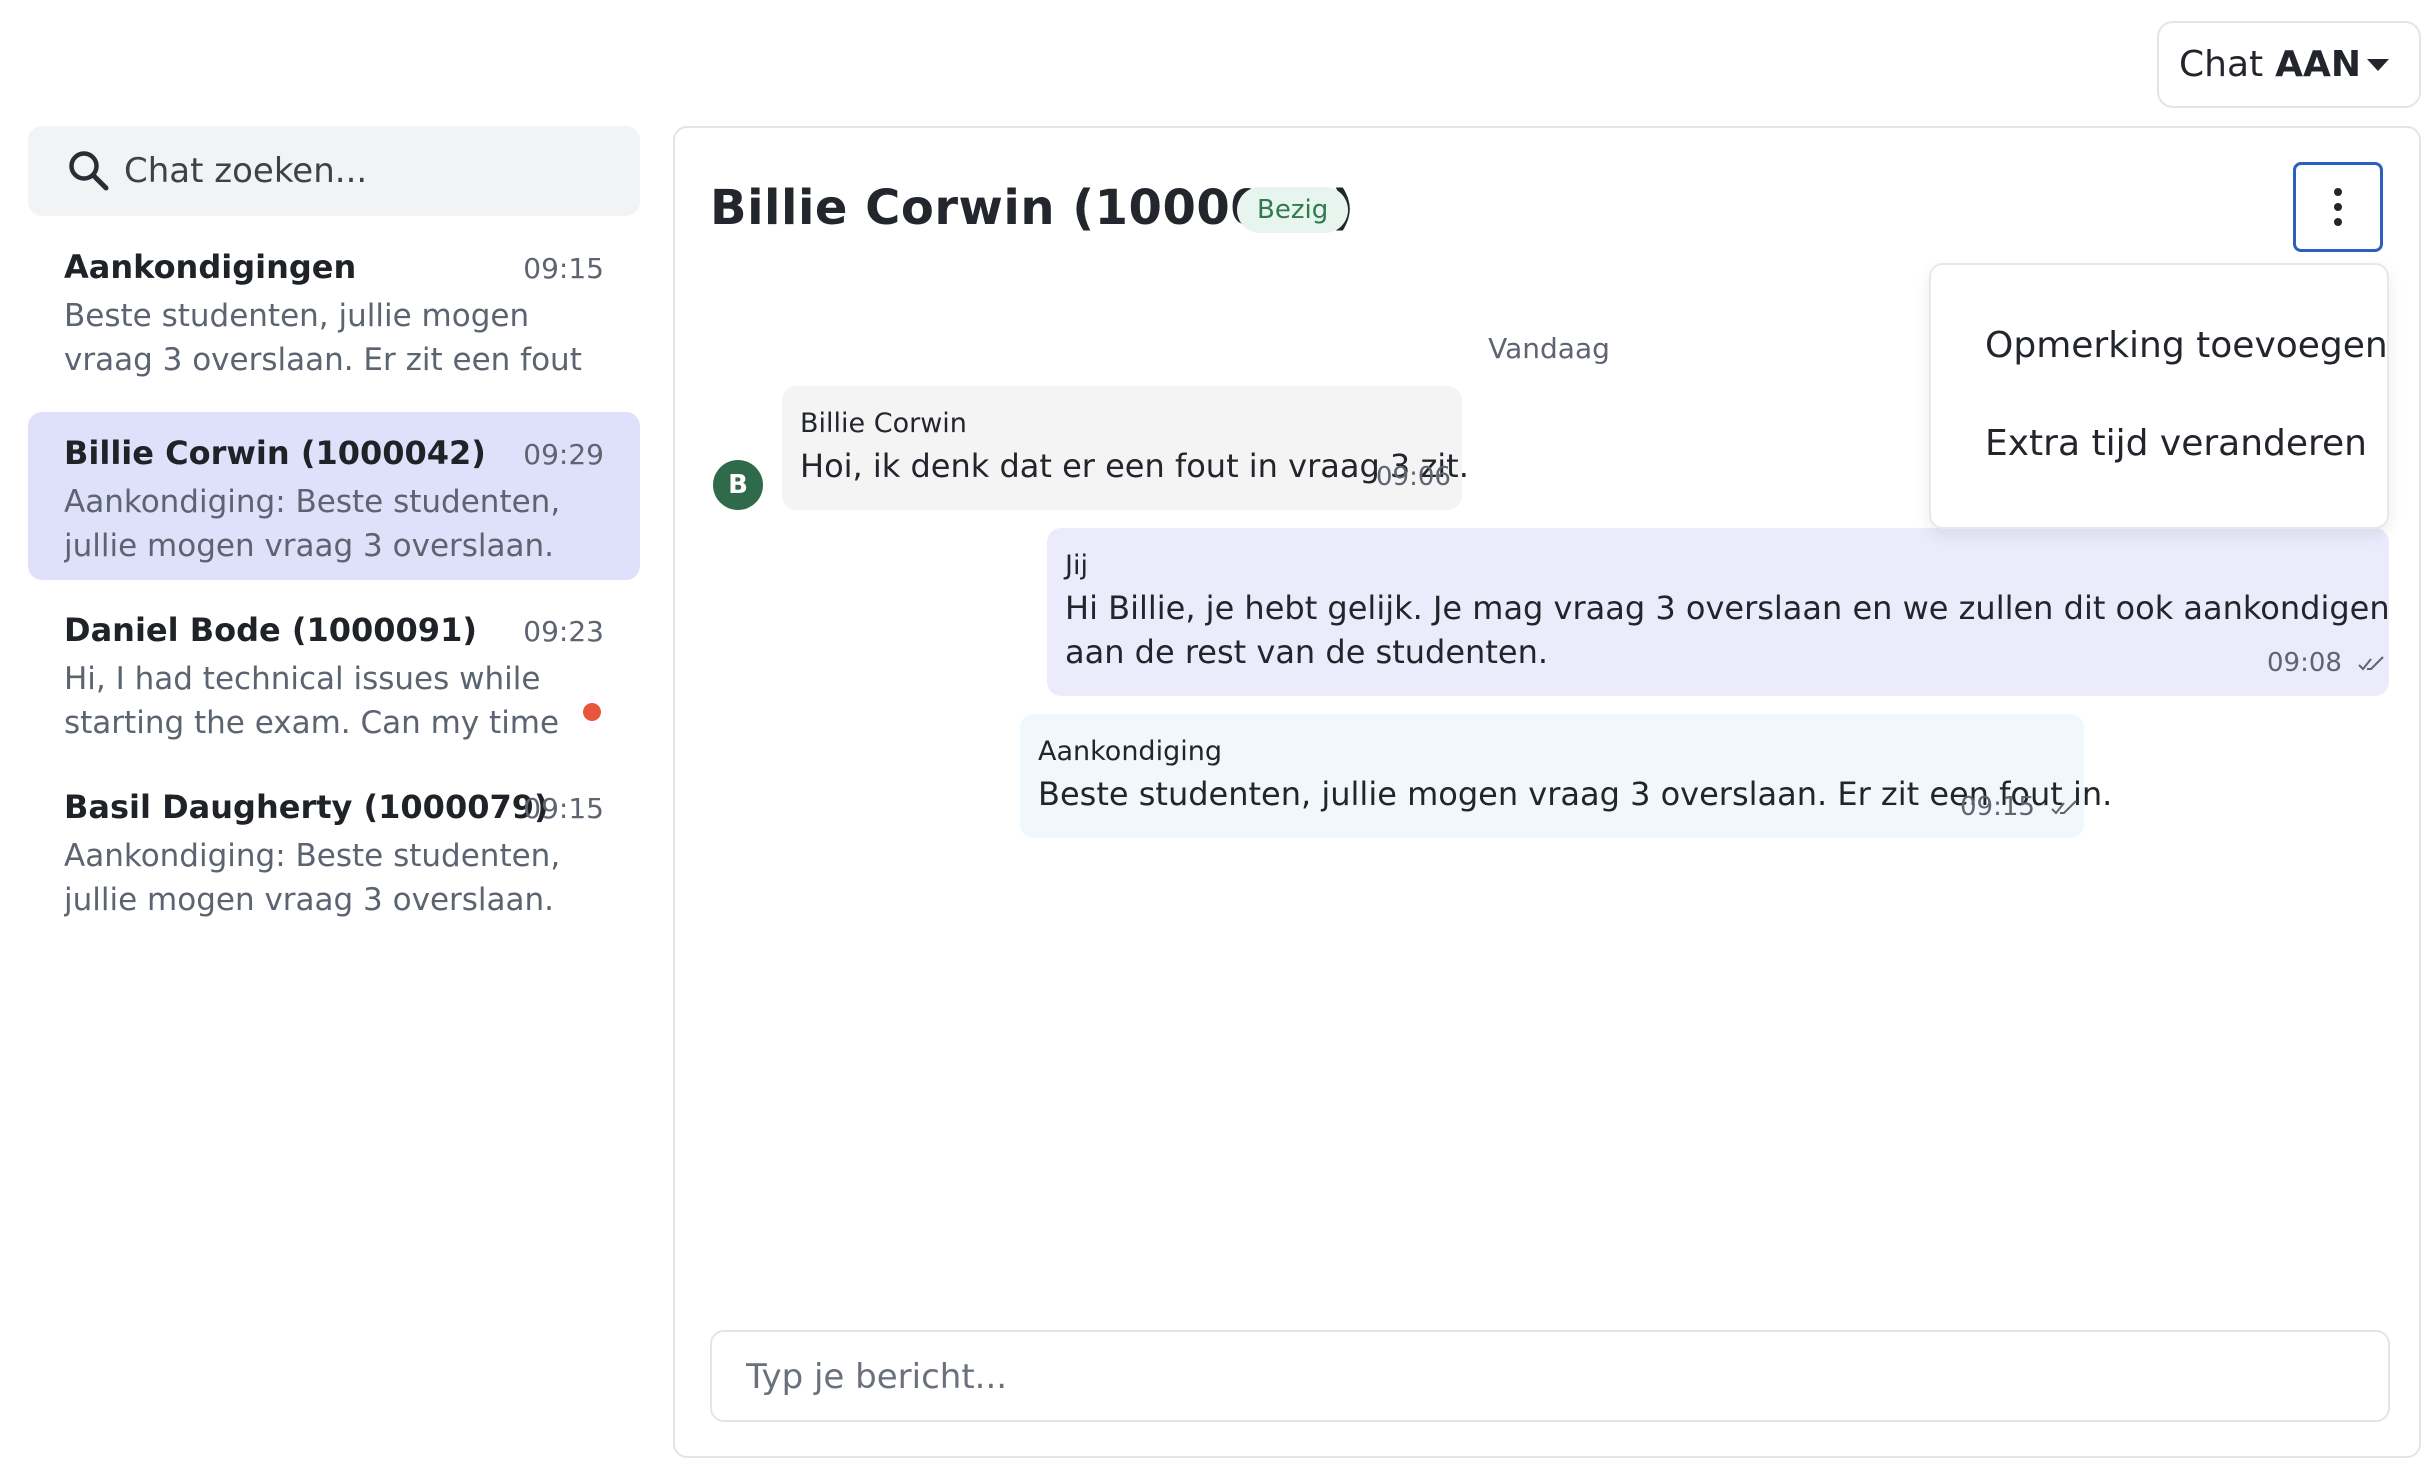 The width and height of the screenshot is (2434, 1462). What do you see at coordinates (2304, 663) in the screenshot?
I see `message-time: 09:08` at bounding box center [2304, 663].